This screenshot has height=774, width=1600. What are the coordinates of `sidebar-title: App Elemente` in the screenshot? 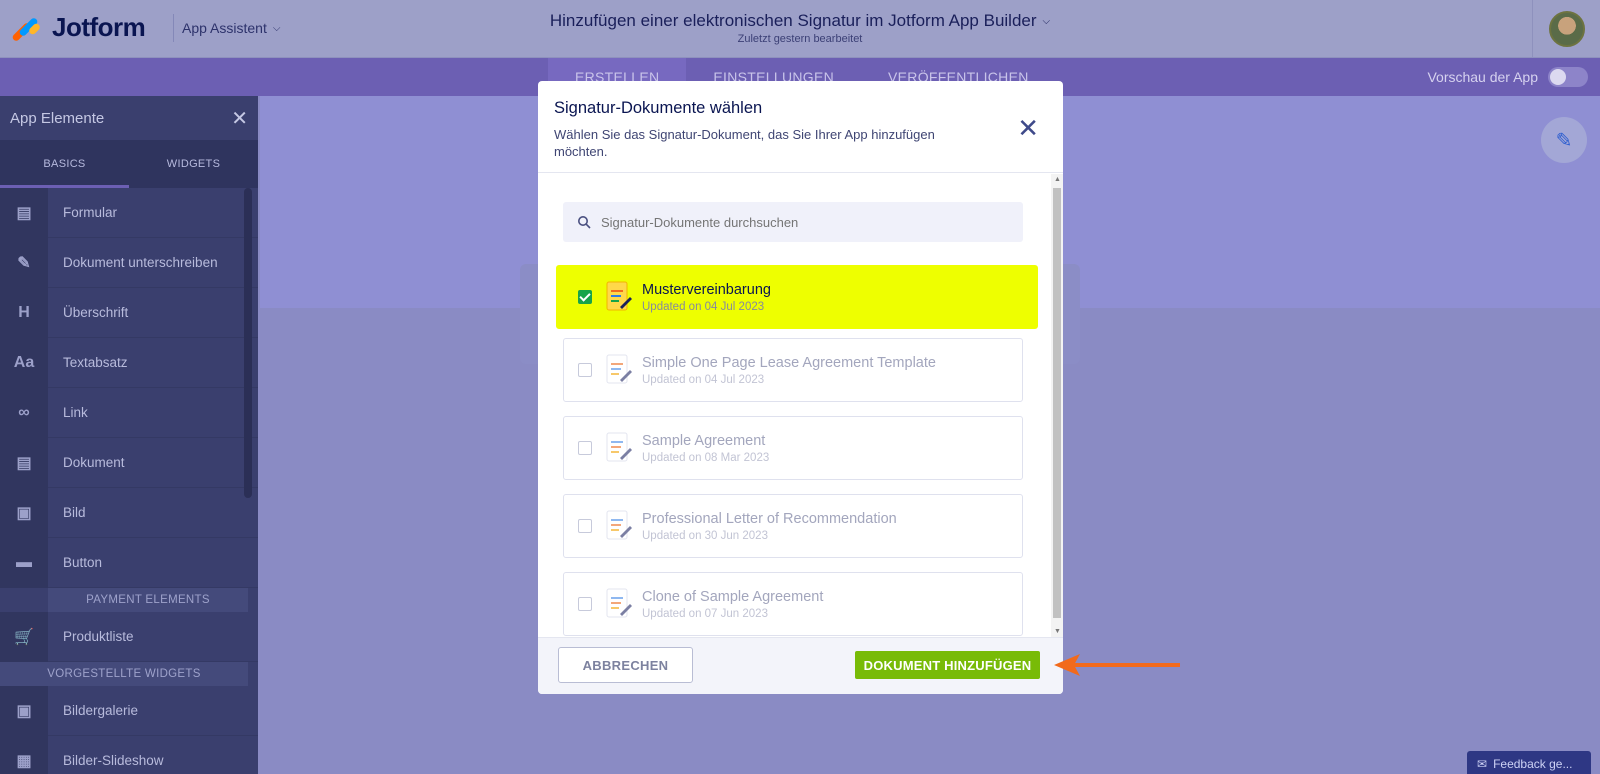 It's located at (57, 118).